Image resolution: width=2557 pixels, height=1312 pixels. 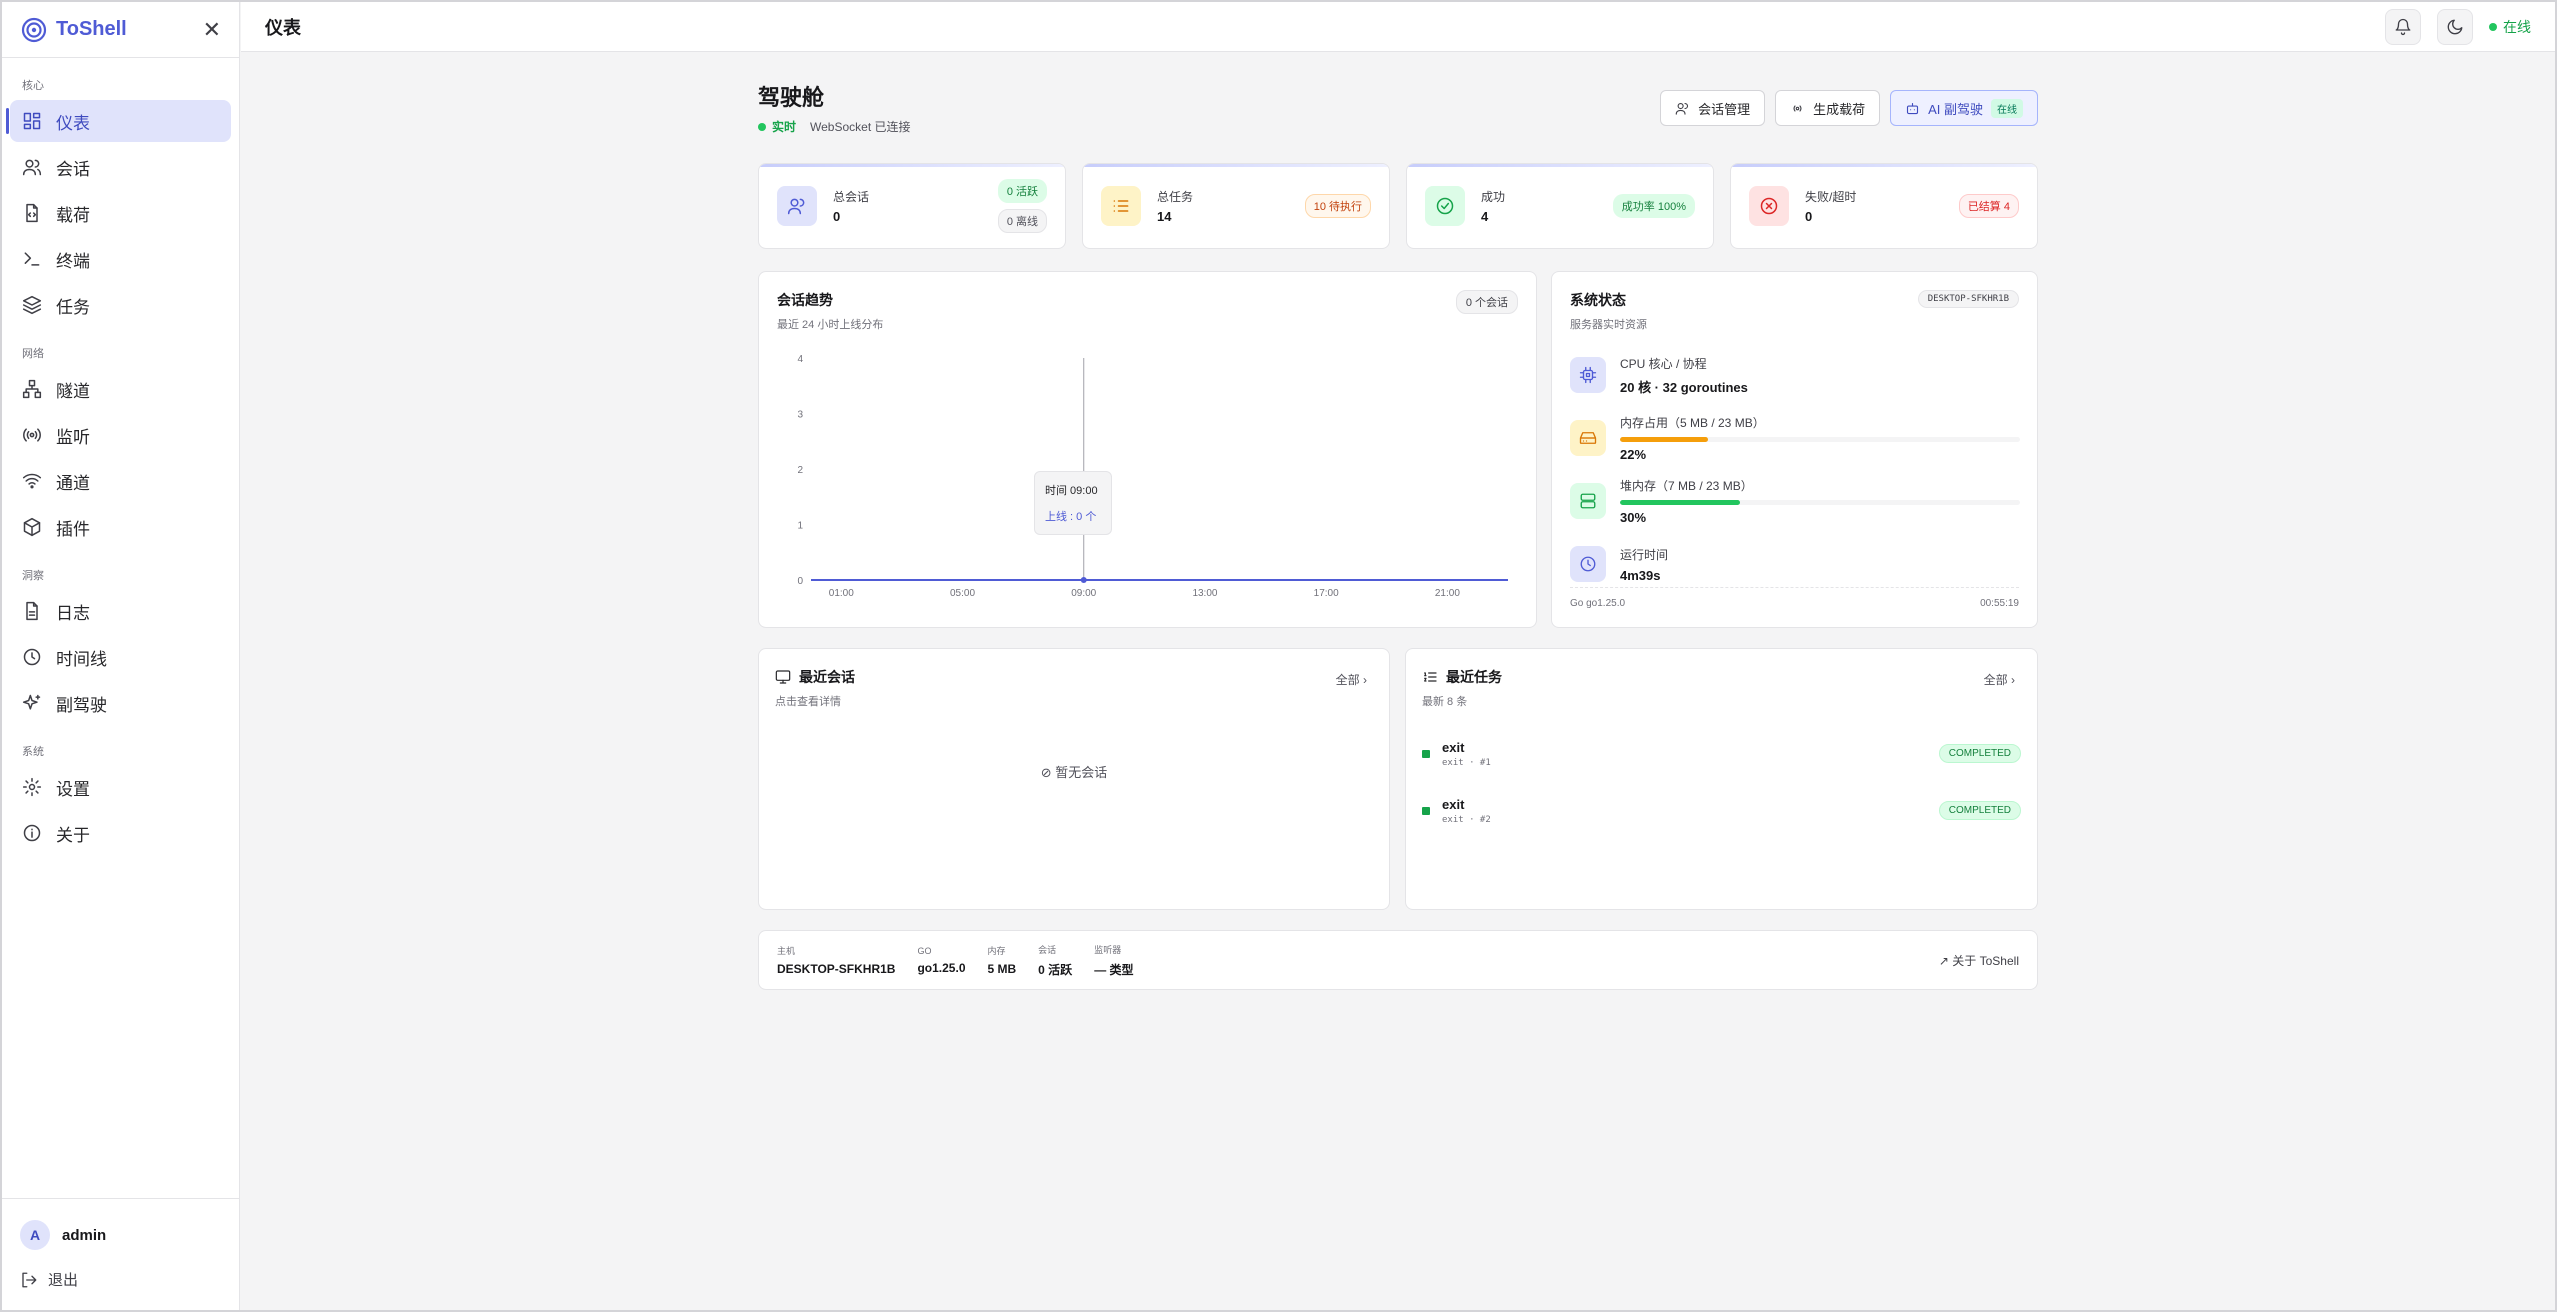 What do you see at coordinates (32, 527) in the screenshot?
I see `package-icon` at bounding box center [32, 527].